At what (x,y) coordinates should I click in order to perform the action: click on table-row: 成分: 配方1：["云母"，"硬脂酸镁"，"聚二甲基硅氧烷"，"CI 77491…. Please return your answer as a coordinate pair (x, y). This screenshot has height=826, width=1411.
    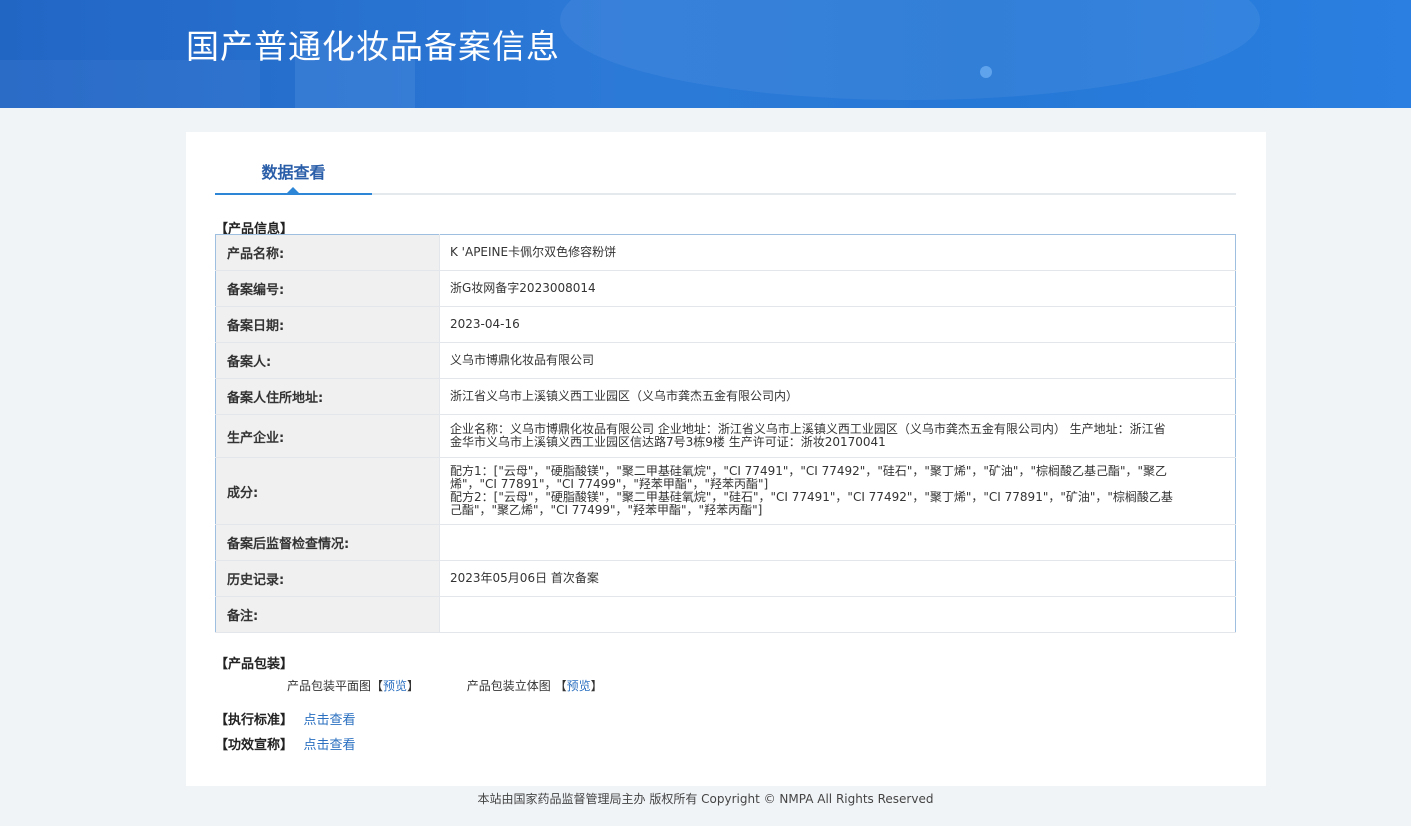
    Looking at the image, I should click on (725, 491).